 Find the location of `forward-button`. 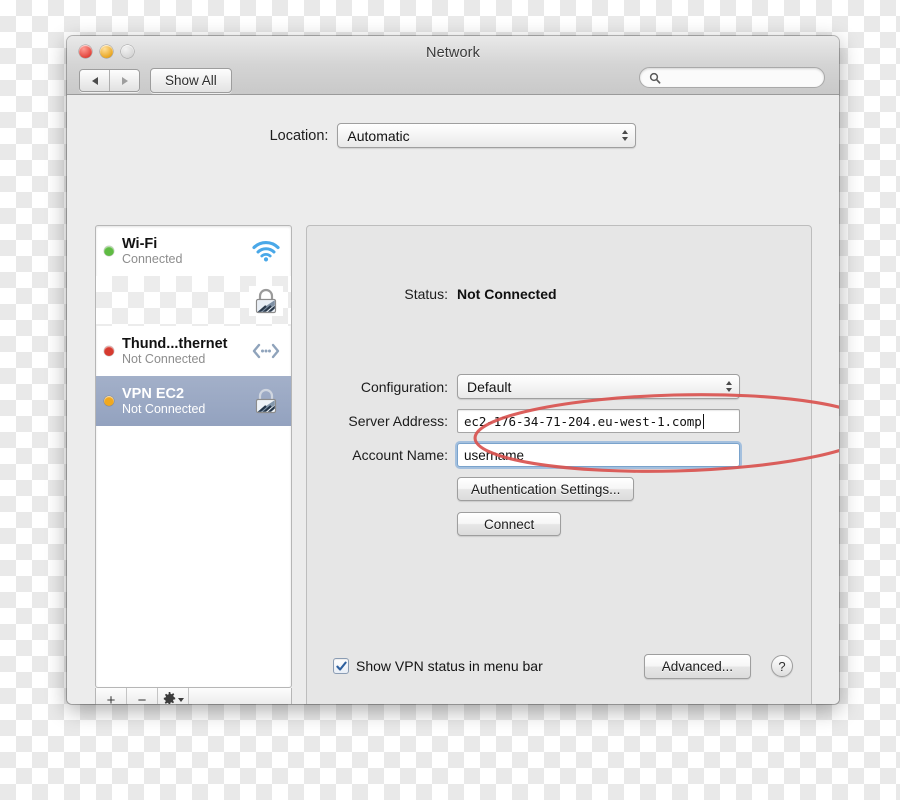

forward-button is located at coordinates (124, 80).